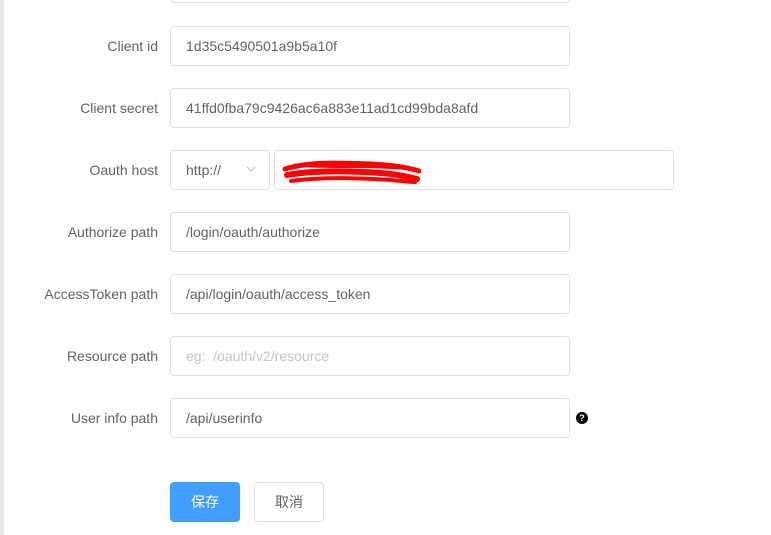 This screenshot has width=771, height=535. Describe the element at coordinates (119, 108) in the screenshot. I see `client-secret-label: Client secret` at that location.